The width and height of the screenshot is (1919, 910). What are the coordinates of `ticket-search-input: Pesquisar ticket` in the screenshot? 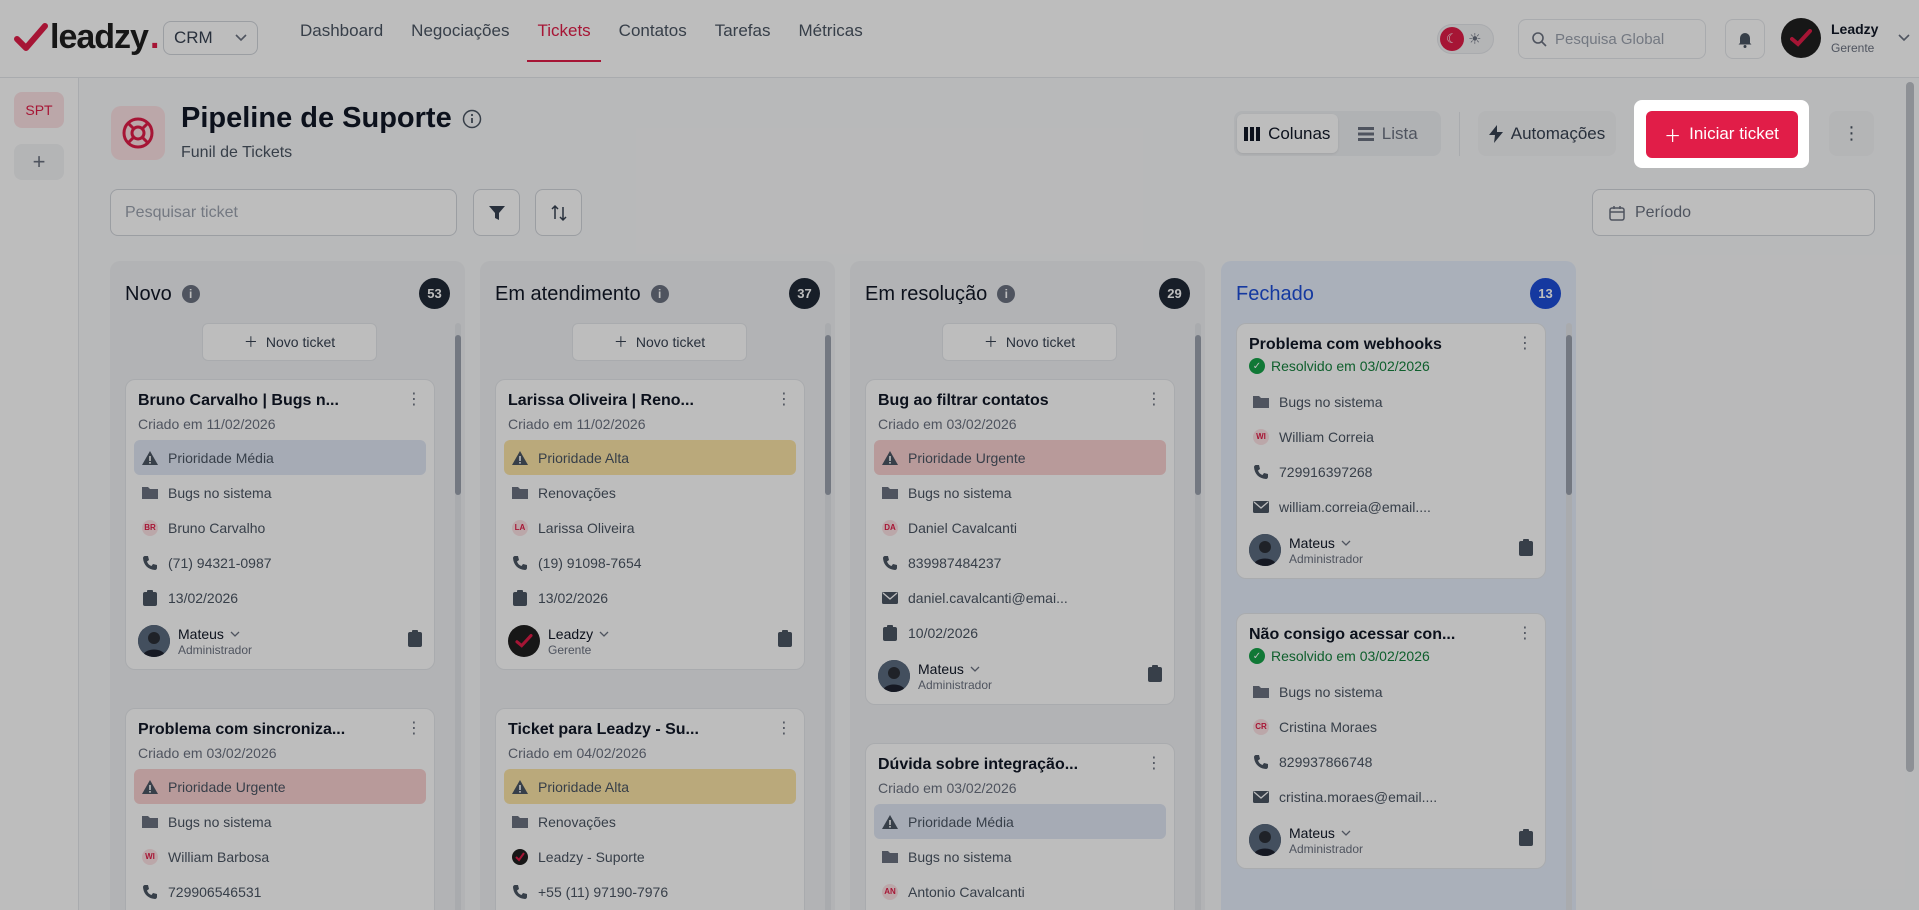 It's located at (283, 212).